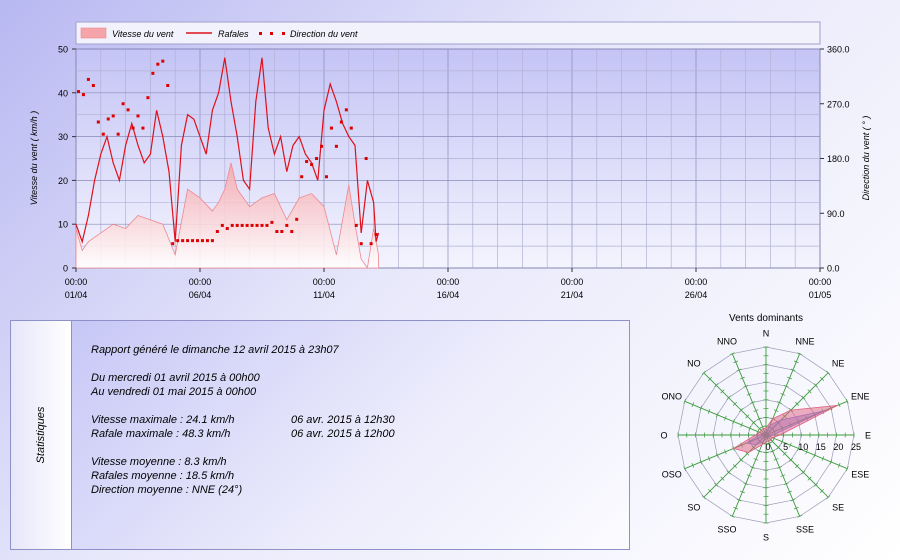 The image size is (900, 560). What do you see at coordinates (836, 214) in the screenshot?
I see `y2-tick-label: 90.0` at bounding box center [836, 214].